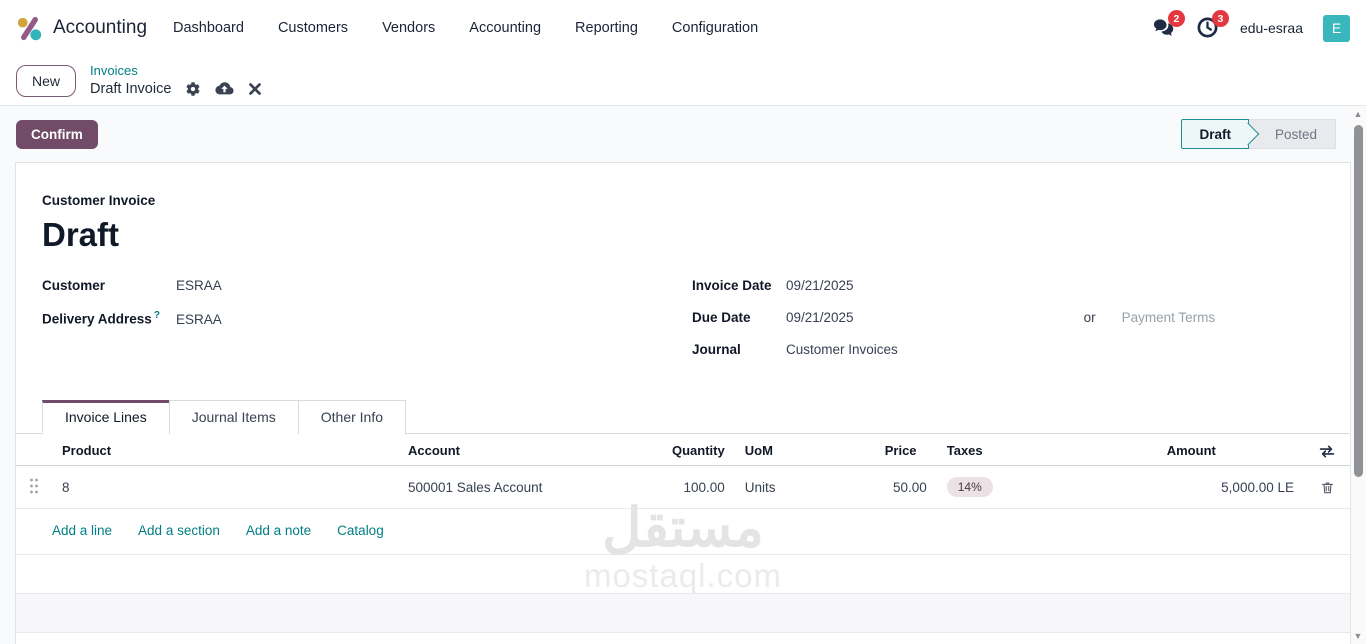 The image size is (1366, 644). Describe the element at coordinates (969, 487) in the screenshot. I see `tax-badge: 14%` at that location.